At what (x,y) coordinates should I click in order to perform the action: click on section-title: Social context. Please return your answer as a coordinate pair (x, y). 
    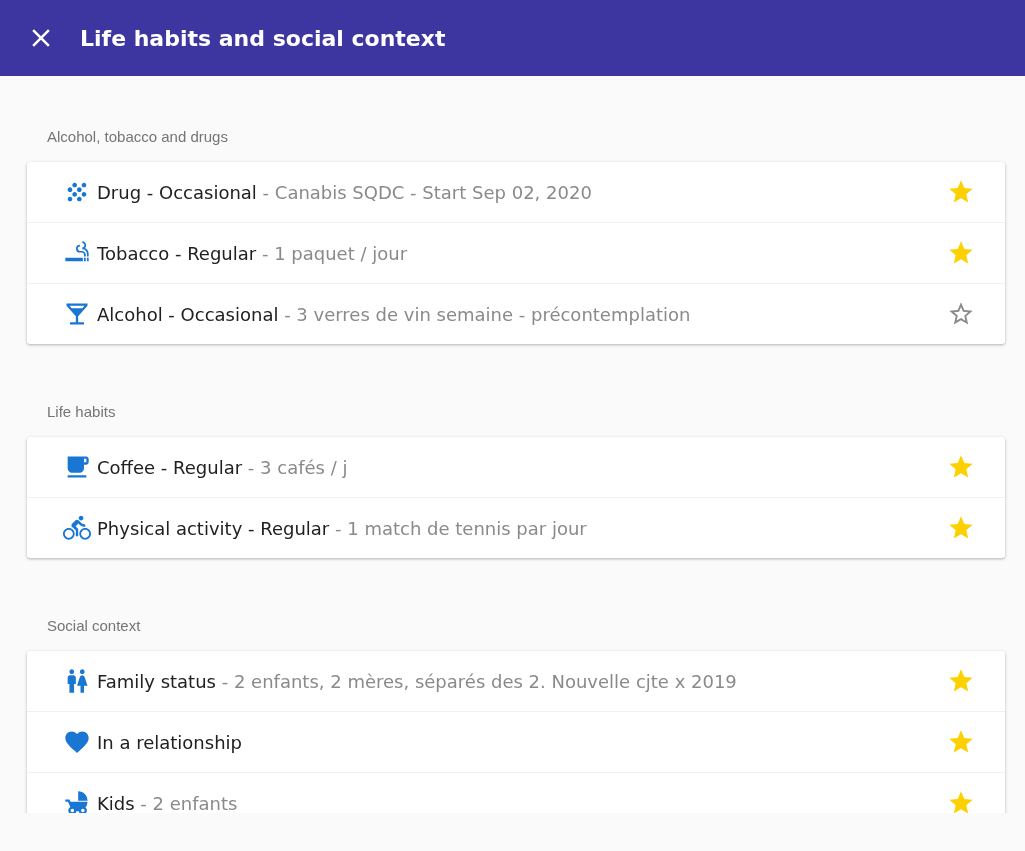
    Looking at the image, I should click on (94, 625).